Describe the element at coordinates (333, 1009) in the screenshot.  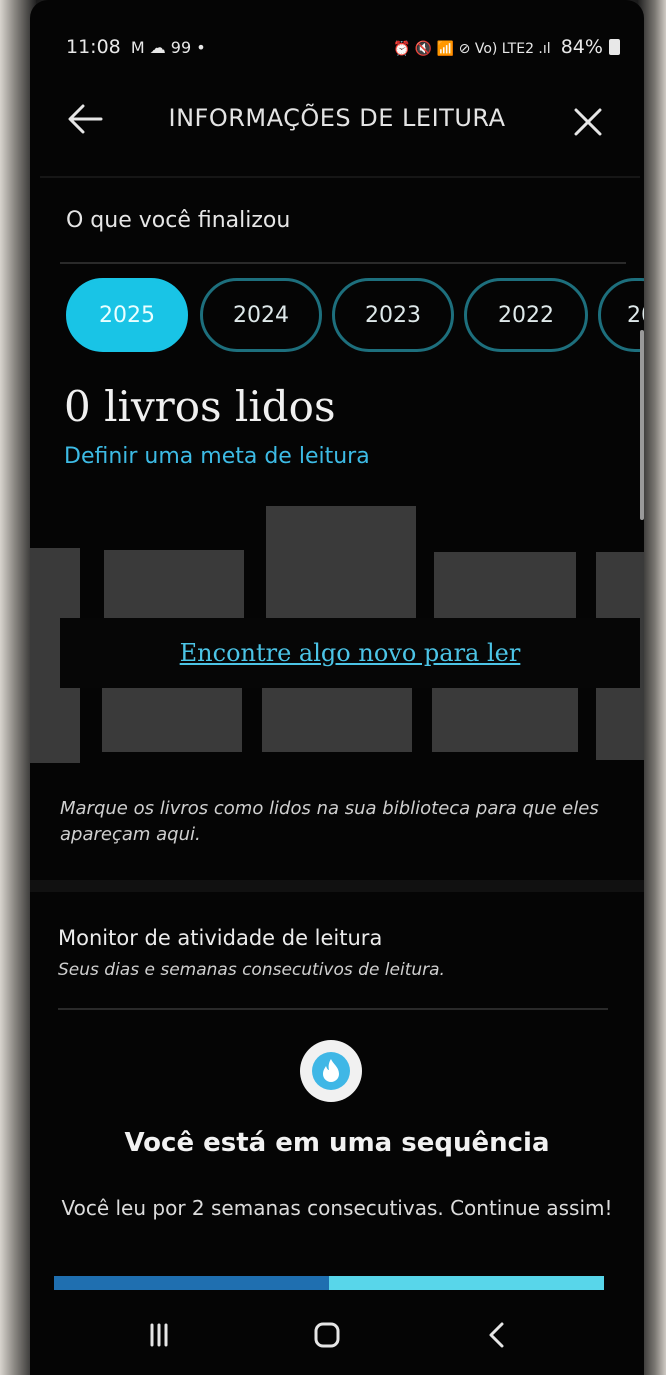
I see `monitor-divider` at that location.